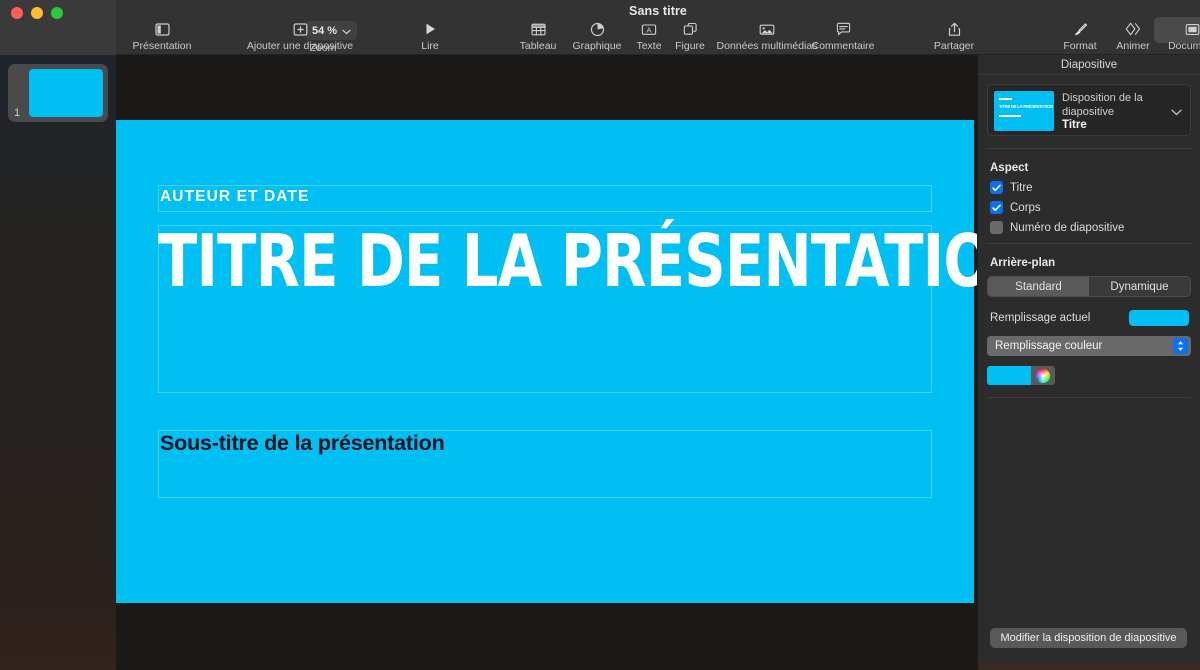 Image resolution: width=1200 pixels, height=670 pixels. I want to click on checkbox-label-corps: Corps, so click(1025, 207).